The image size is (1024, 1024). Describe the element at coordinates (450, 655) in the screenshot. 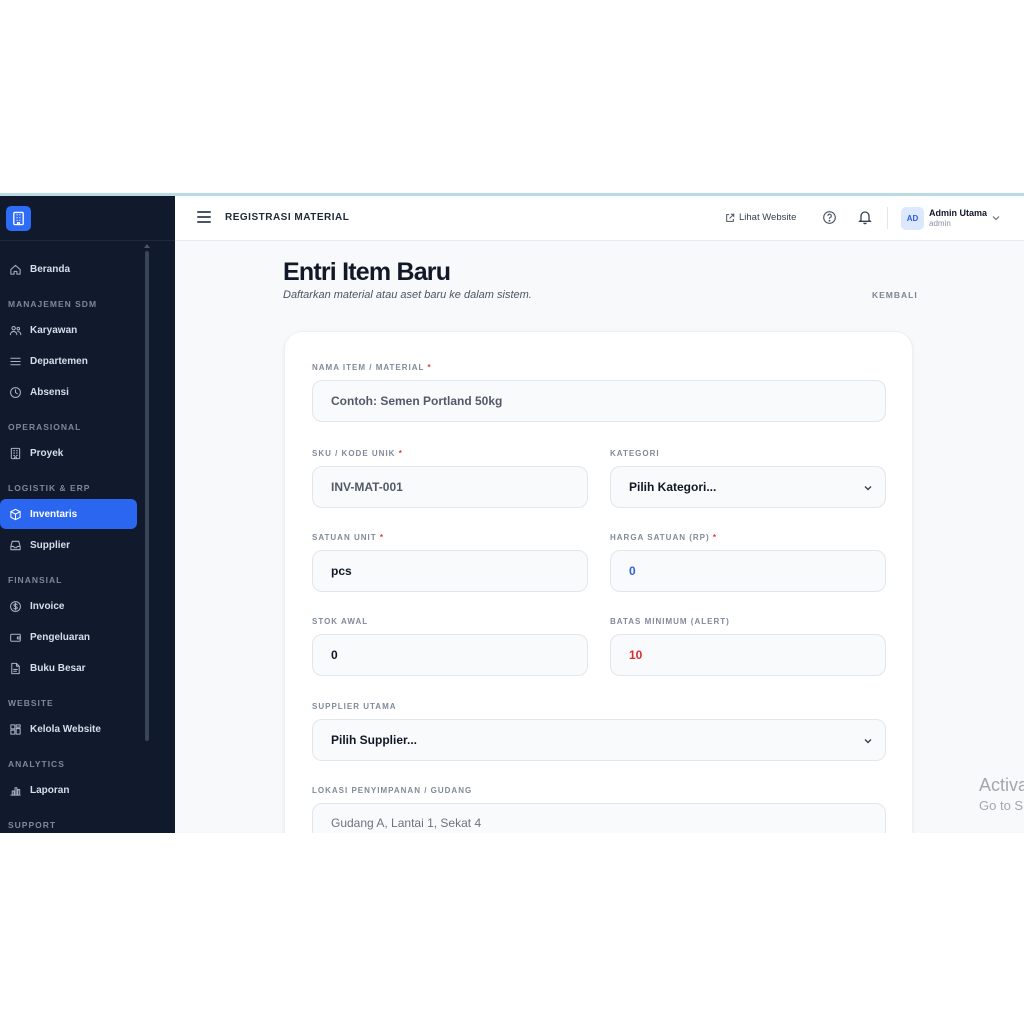

I see `stok-awal-input: 0` at that location.